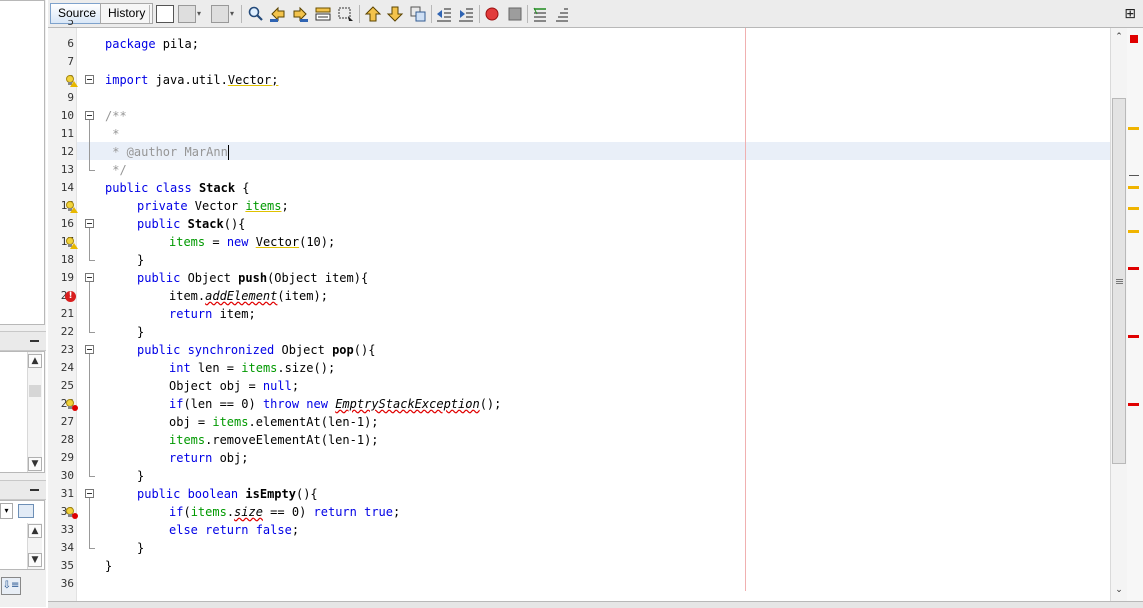 The height and width of the screenshot is (608, 1143). Describe the element at coordinates (112, 134) in the screenshot. I see `comment-line: *` at that location.